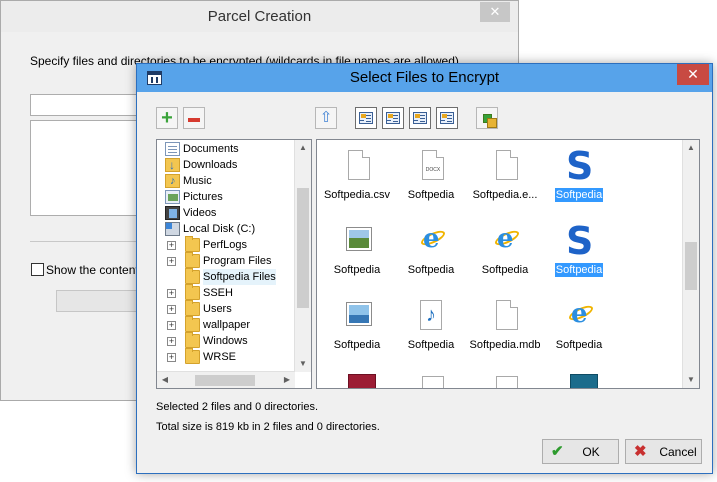  I want to click on tree-horizontal-scrollbar: ◀ ▶, so click(226, 379).